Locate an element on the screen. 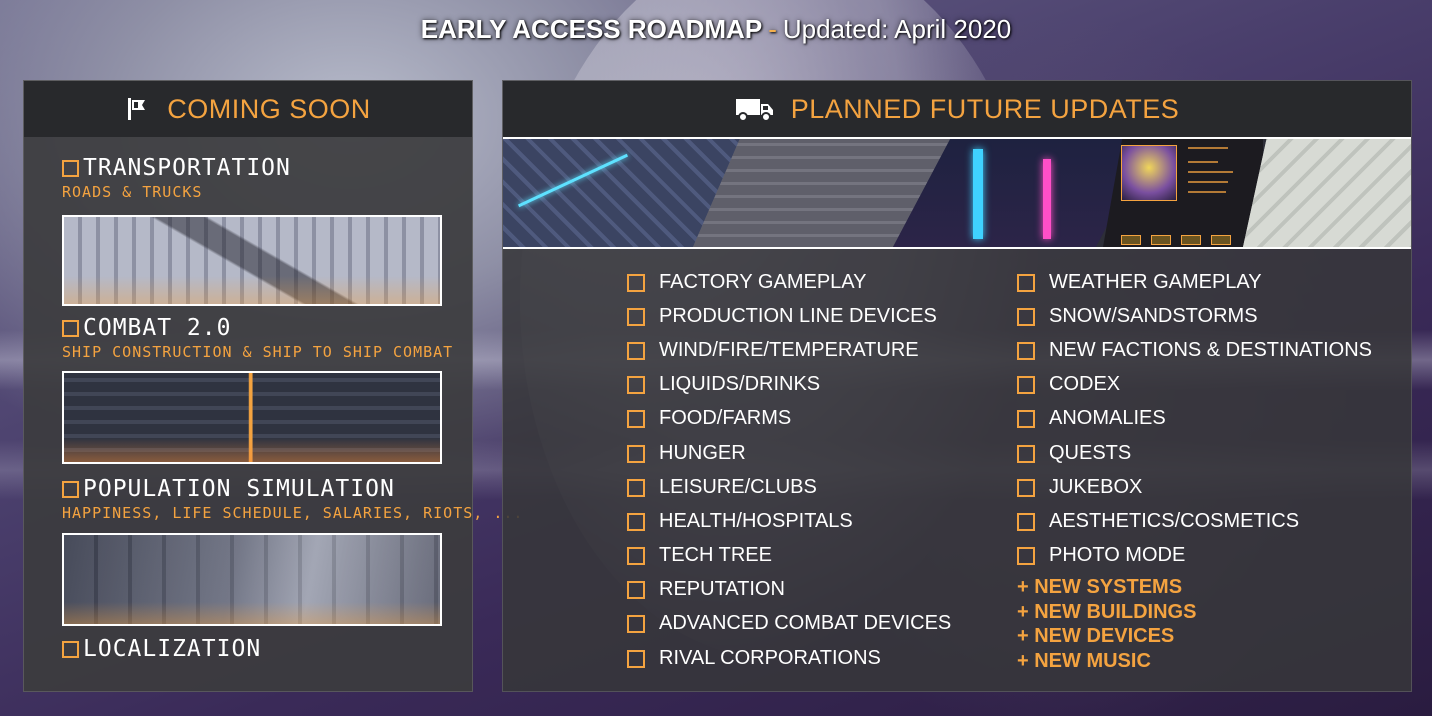 This screenshot has height=716, width=1432. feature-item: CODEX is located at coordinates (1068, 384).